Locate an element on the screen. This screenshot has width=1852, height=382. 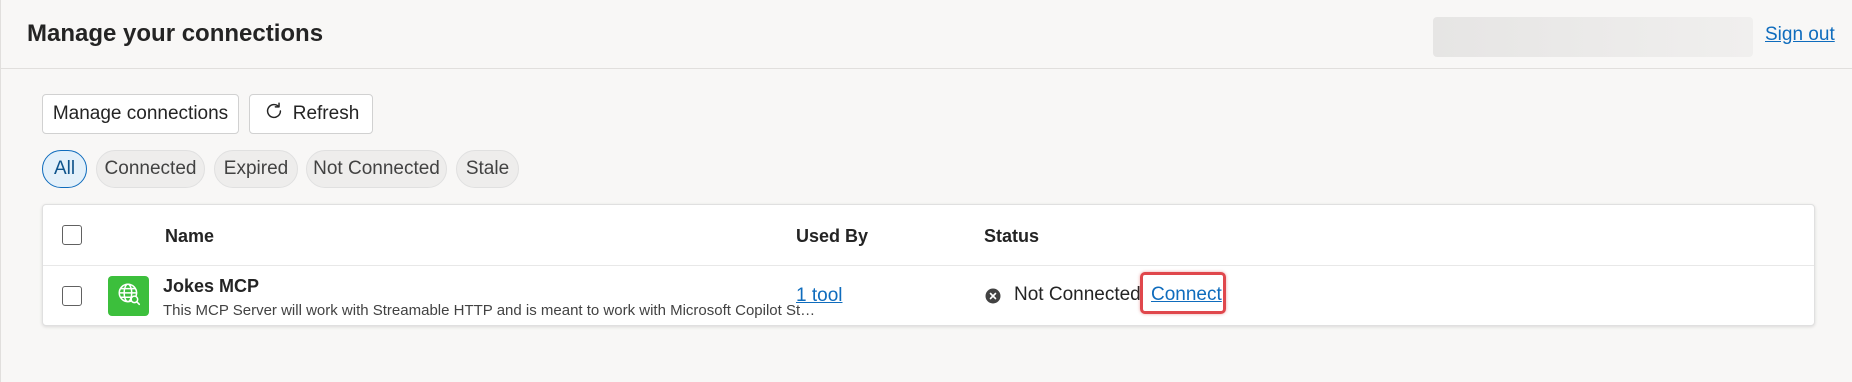
filter-not-connected-label: Not Connected is located at coordinates (376, 168).